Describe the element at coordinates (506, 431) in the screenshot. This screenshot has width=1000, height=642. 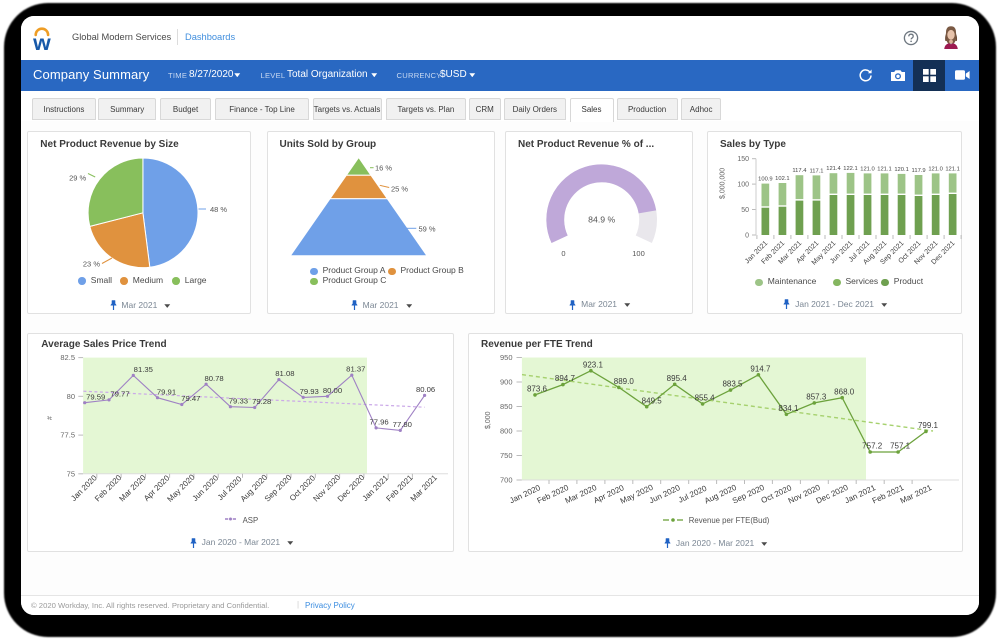
I see `svg-text: 800` at that location.